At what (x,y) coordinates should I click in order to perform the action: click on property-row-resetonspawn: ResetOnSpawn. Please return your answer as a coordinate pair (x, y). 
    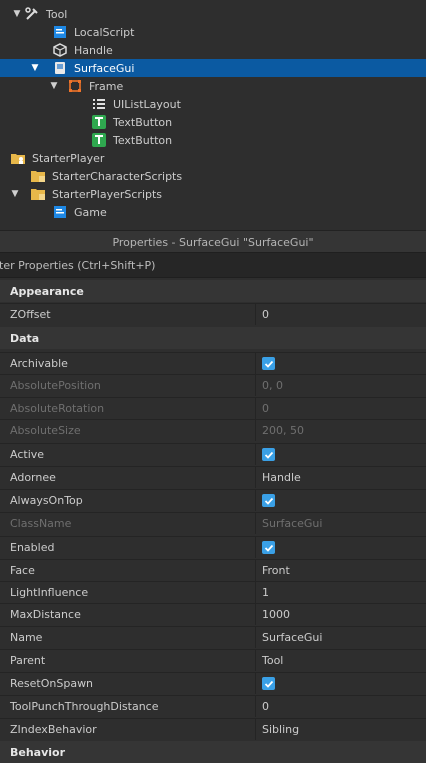
    Looking at the image, I should click on (213, 683).